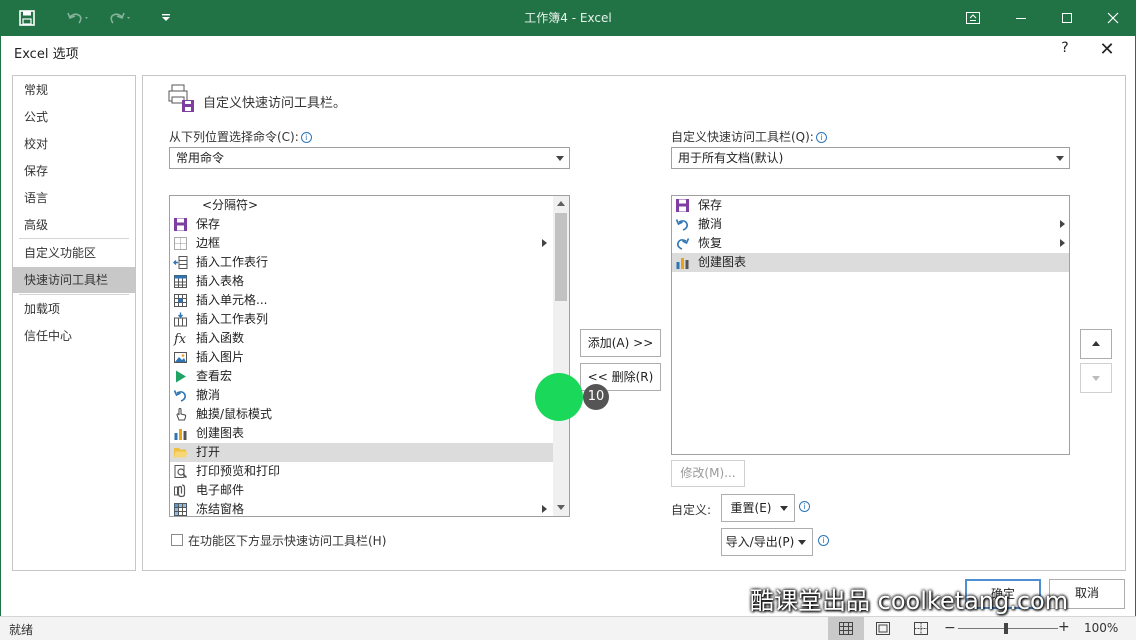 The height and width of the screenshot is (640, 1136). What do you see at coordinates (287, 541) in the screenshot?
I see `show-below-ribbon-label: 在功能区下方显示快速访问工具栏(H)` at bounding box center [287, 541].